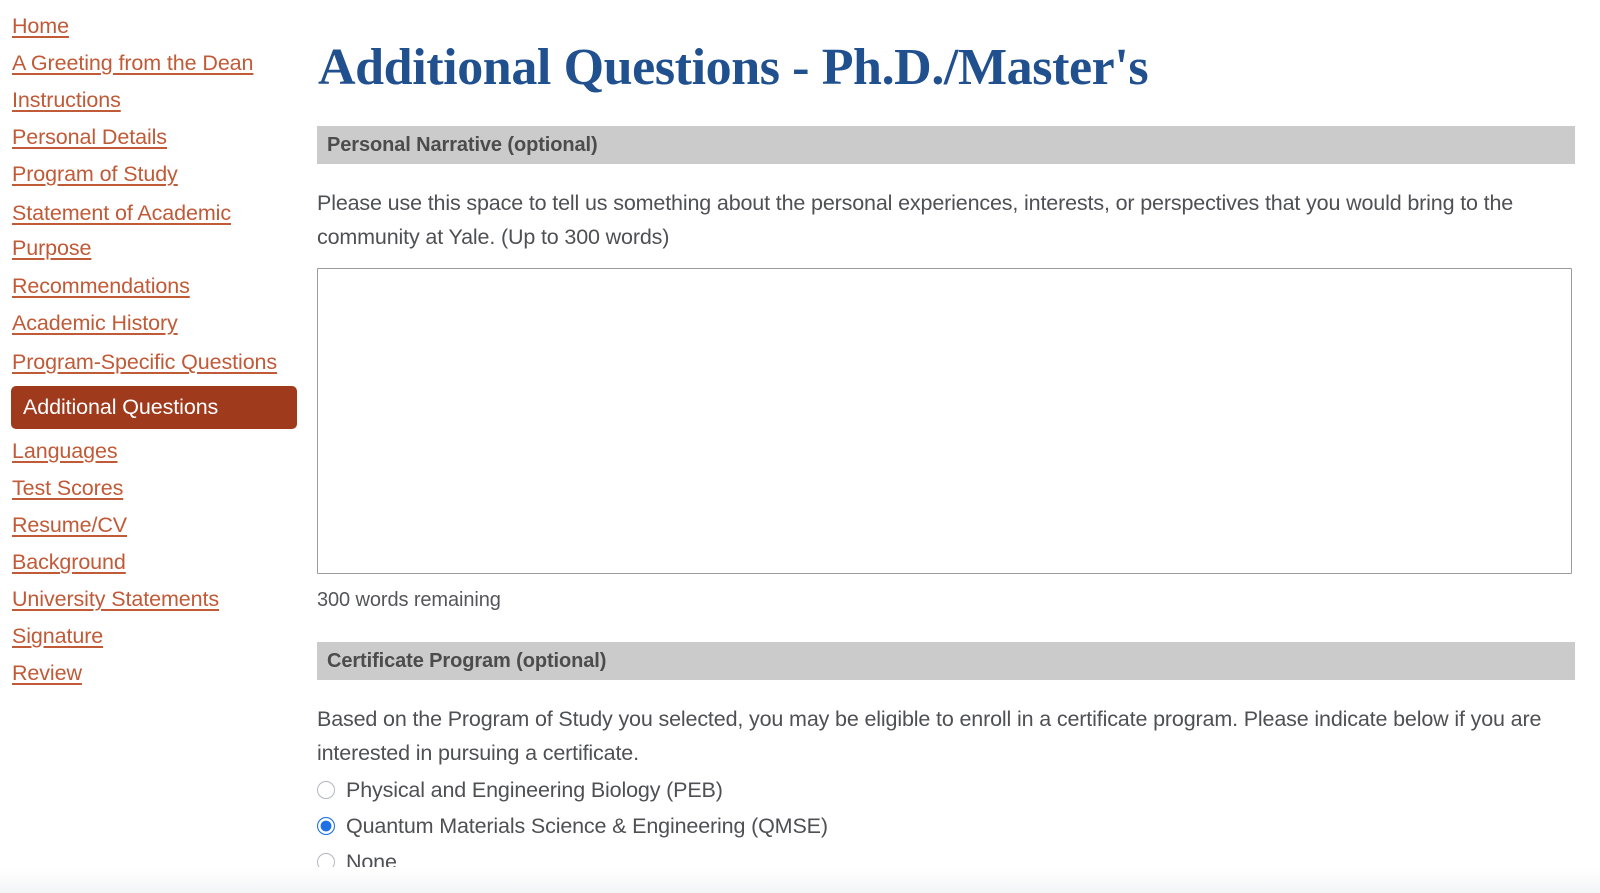 This screenshot has width=1600, height=893. I want to click on section-header-certificate-program: Certificate Program (optional), so click(946, 661).